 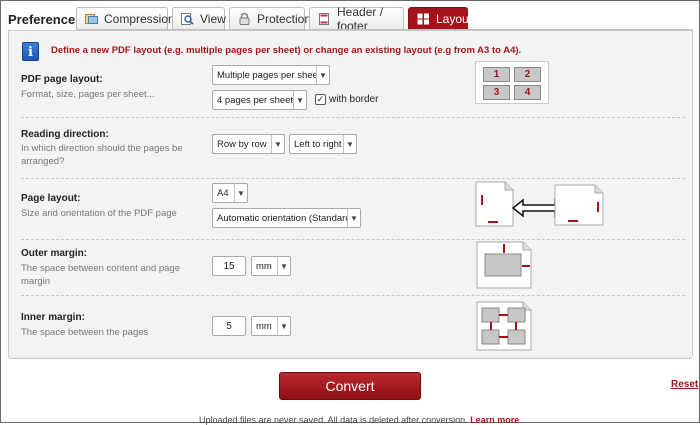 What do you see at coordinates (99, 213) in the screenshot?
I see `page-layout-subtitle: Size and orientation of the PDF page` at bounding box center [99, 213].